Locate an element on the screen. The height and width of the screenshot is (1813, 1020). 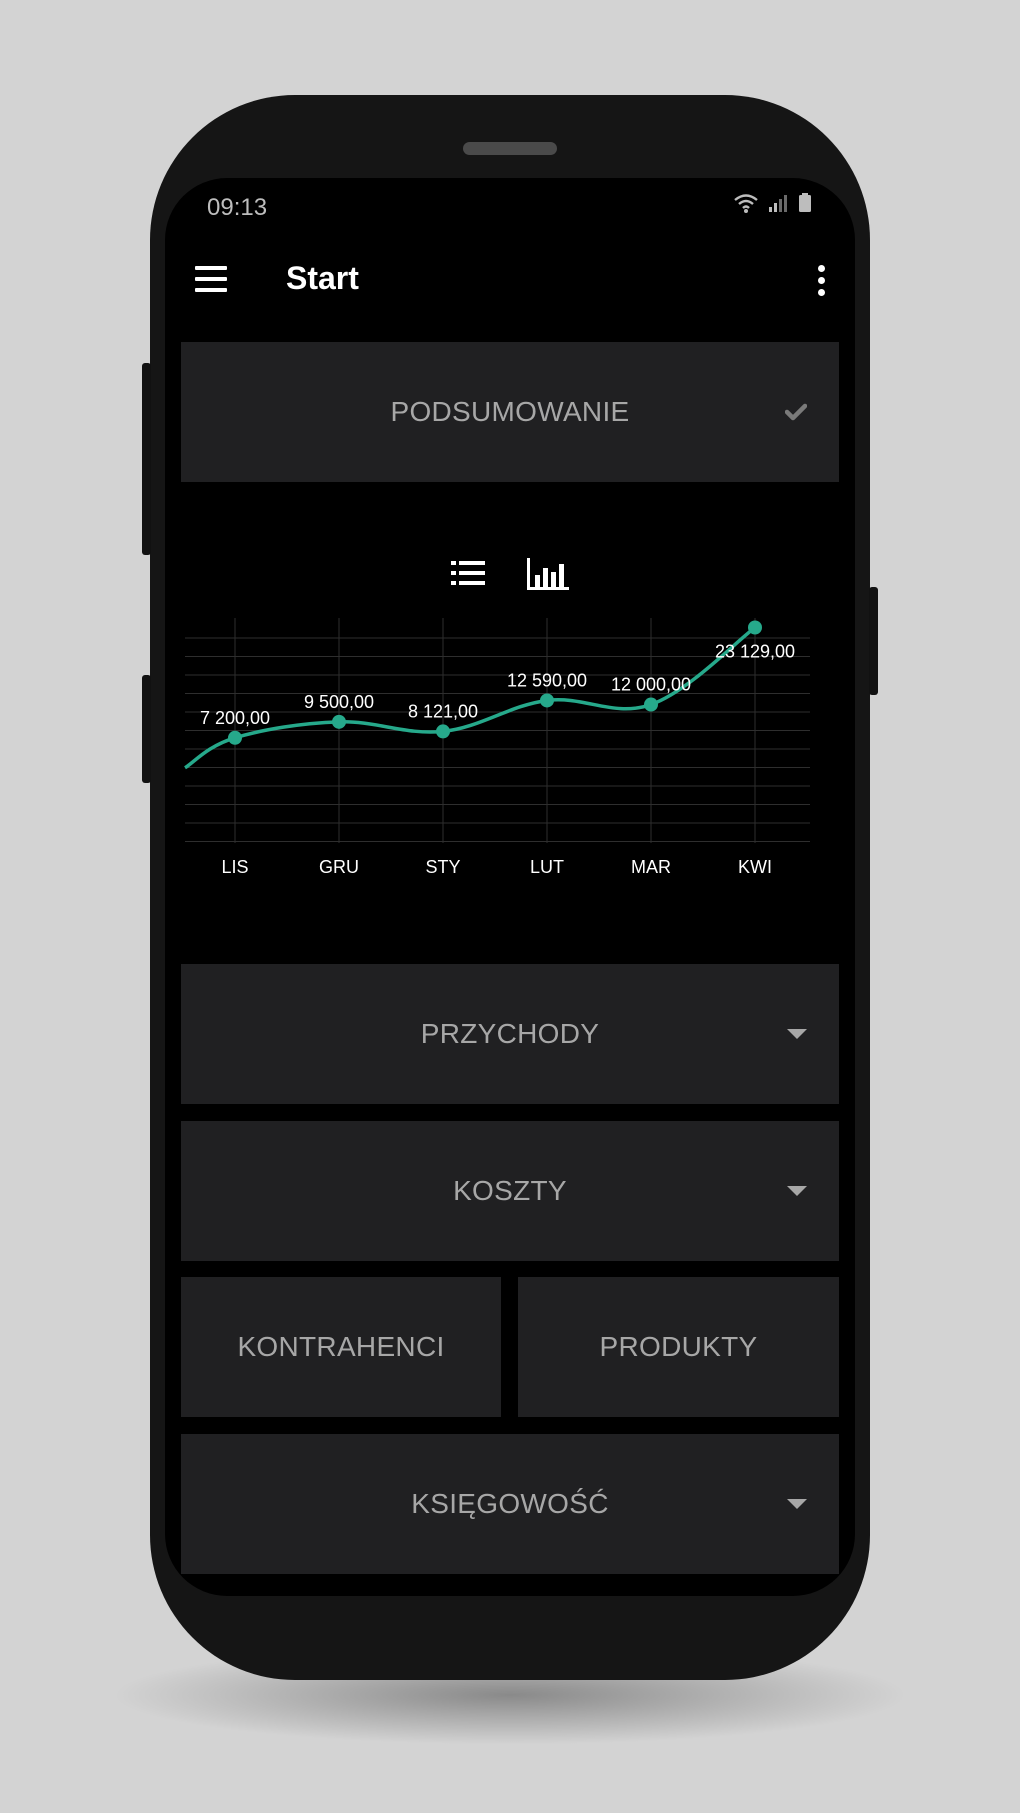
chart-x-tick-label: LIS is located at coordinates (234, 867).